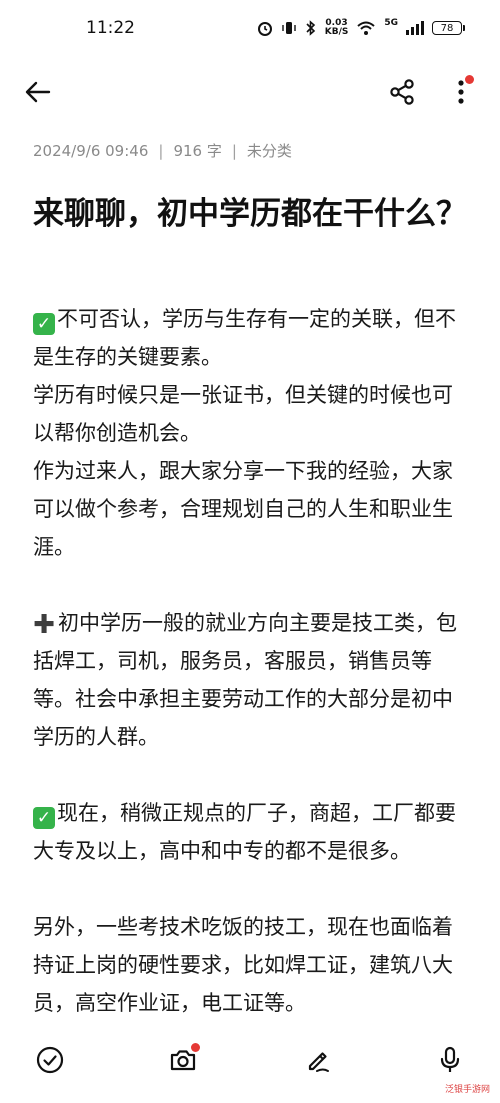 Image resolution: width=500 pixels, height=1103 pixels. I want to click on paragraph: 学历有时候只是一张证书，但关键的时候也可以帮你创造机会。, so click(243, 414).